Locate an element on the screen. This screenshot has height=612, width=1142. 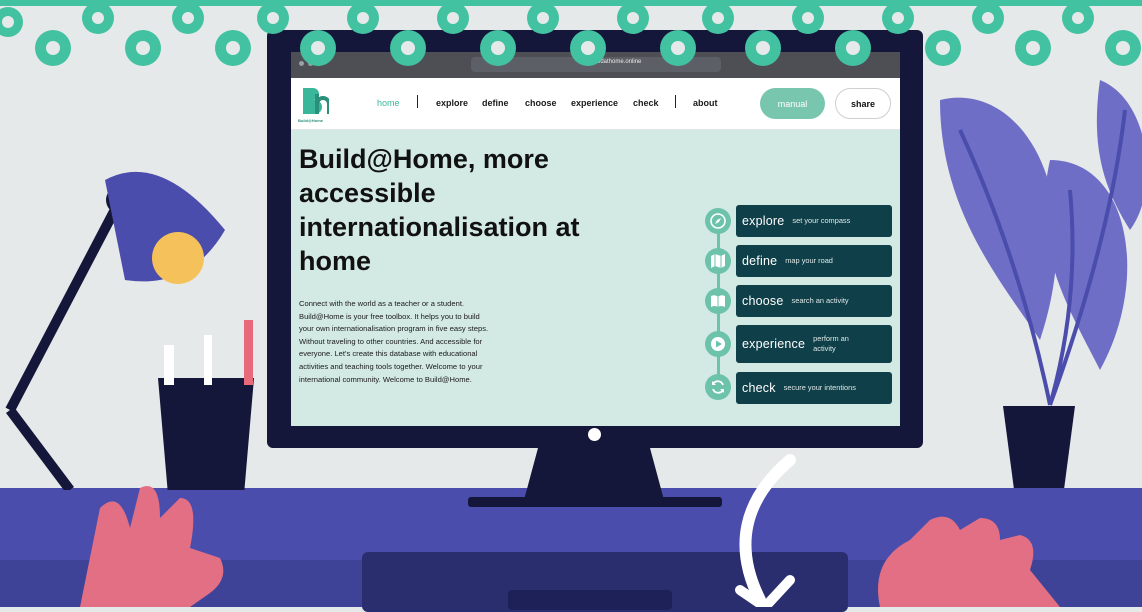
step-check-label: check is located at coordinates (759, 388).